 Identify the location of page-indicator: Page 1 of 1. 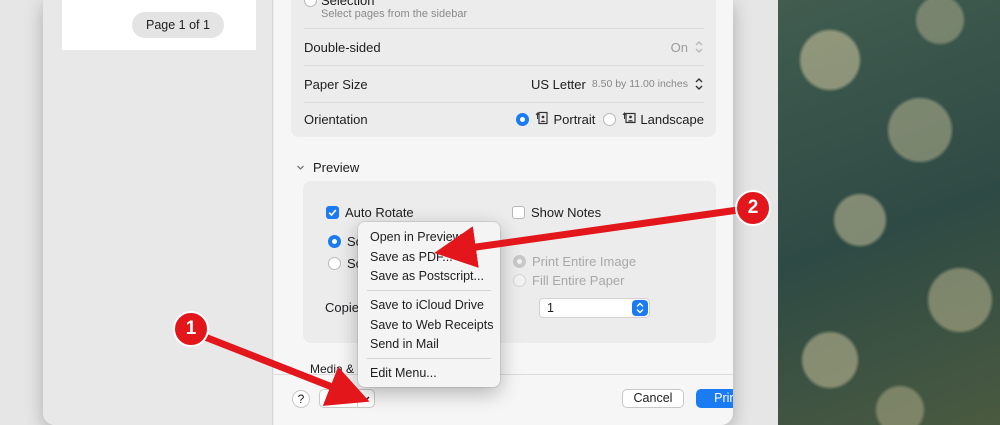
(178, 25).